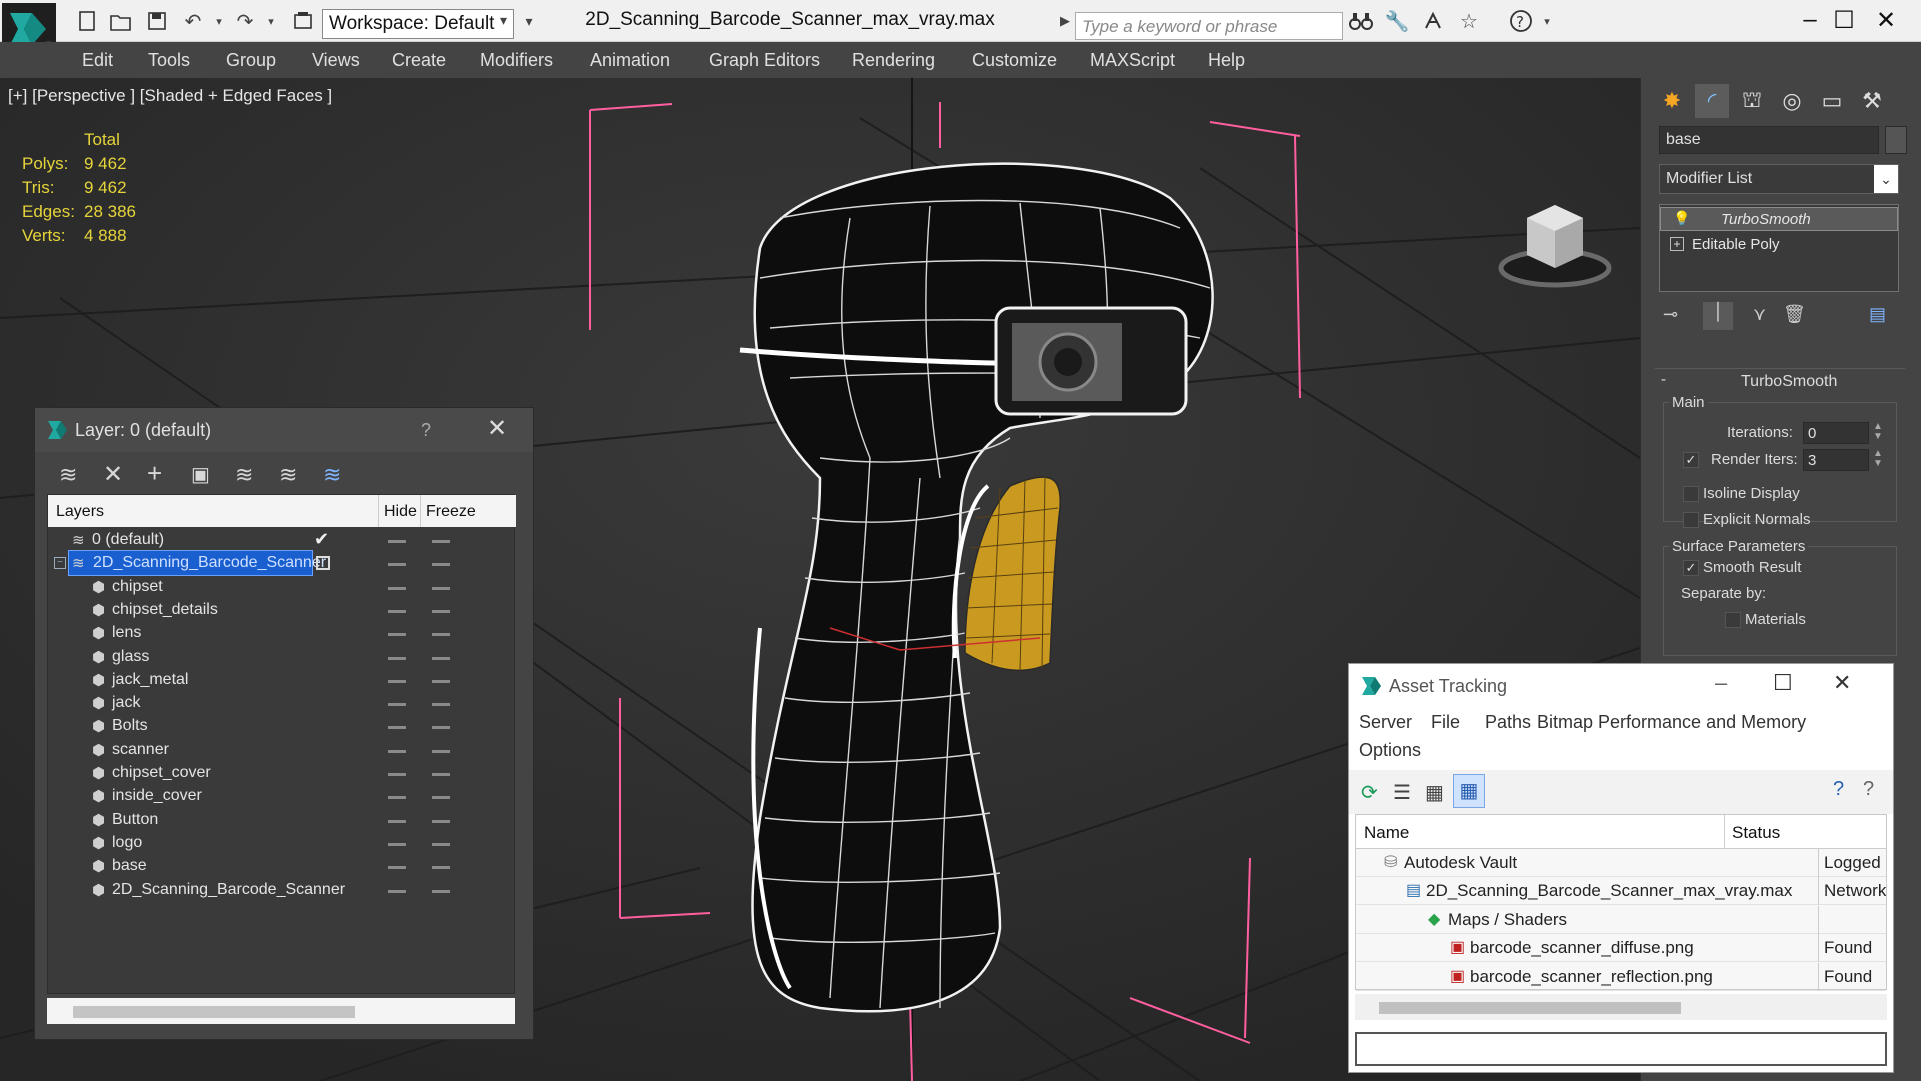 The height and width of the screenshot is (1081, 1921). I want to click on column-name: Name, so click(1386, 833).